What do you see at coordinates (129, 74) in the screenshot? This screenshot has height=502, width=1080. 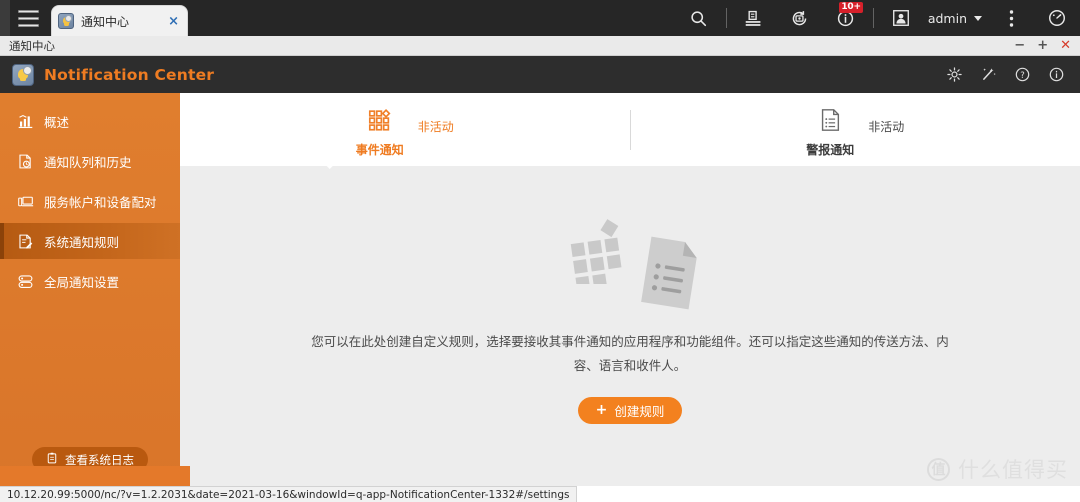 I see `app-title: Notification Center` at bounding box center [129, 74].